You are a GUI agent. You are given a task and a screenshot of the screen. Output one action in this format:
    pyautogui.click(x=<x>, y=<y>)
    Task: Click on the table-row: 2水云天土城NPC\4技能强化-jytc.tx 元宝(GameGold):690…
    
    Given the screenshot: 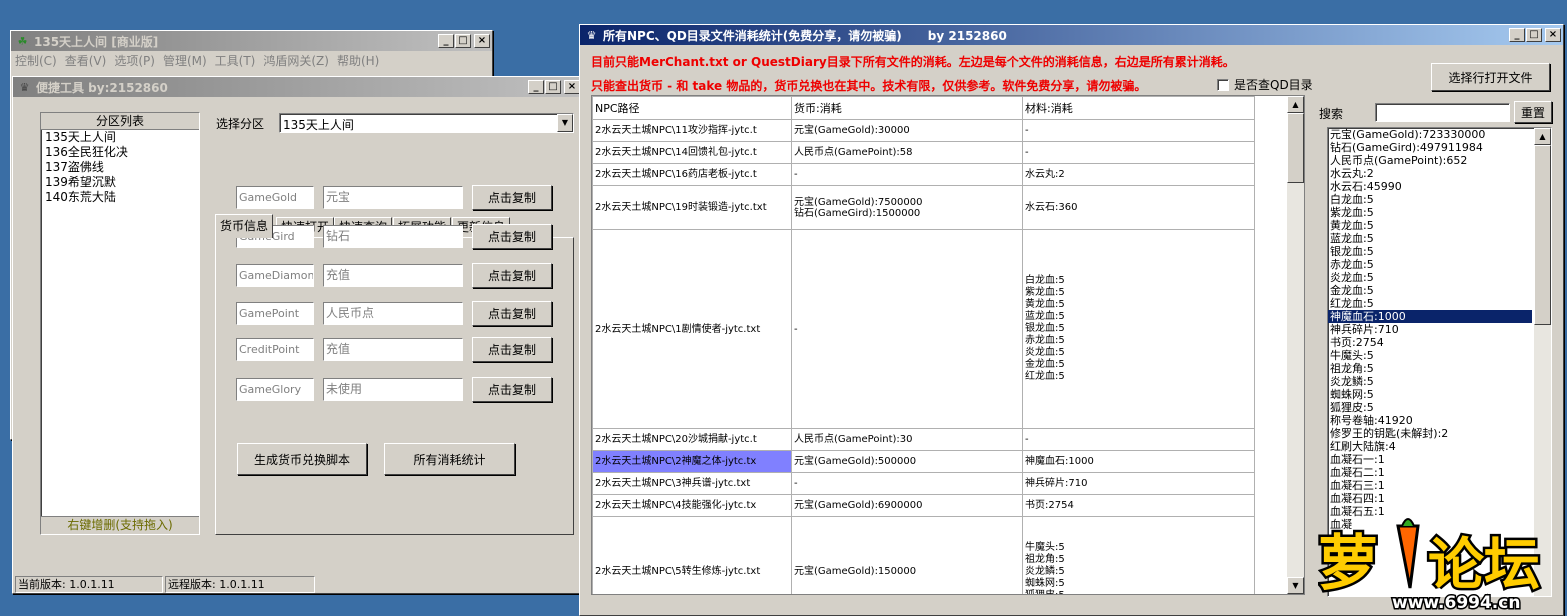 What is the action you would take?
    pyautogui.click(x=923, y=505)
    